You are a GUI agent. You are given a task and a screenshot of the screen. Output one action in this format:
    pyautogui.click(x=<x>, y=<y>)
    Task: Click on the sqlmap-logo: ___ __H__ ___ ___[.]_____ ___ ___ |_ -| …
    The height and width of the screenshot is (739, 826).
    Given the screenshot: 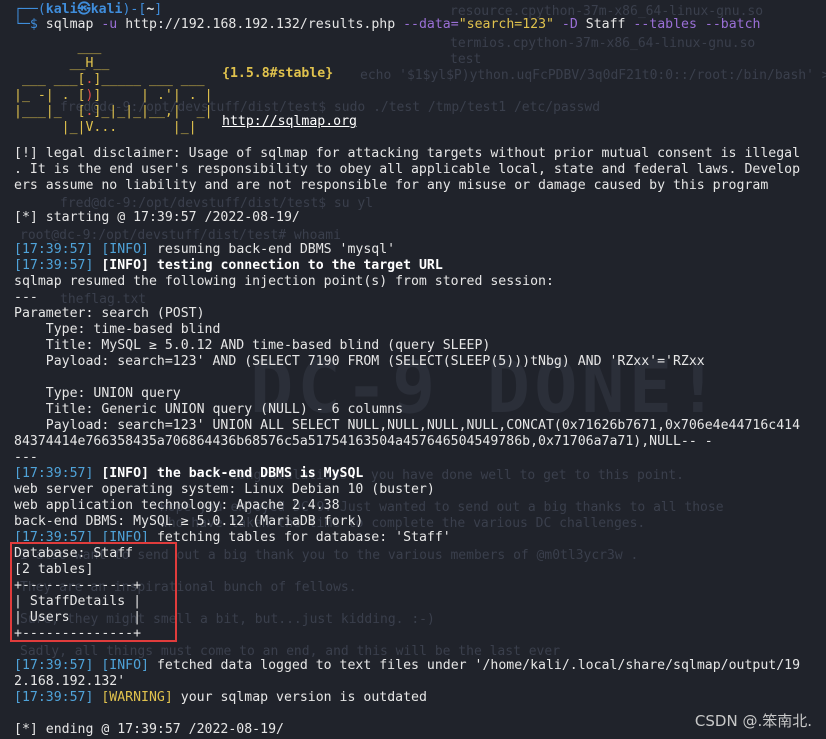 What is the action you would take?
    pyautogui.click(x=113, y=87)
    